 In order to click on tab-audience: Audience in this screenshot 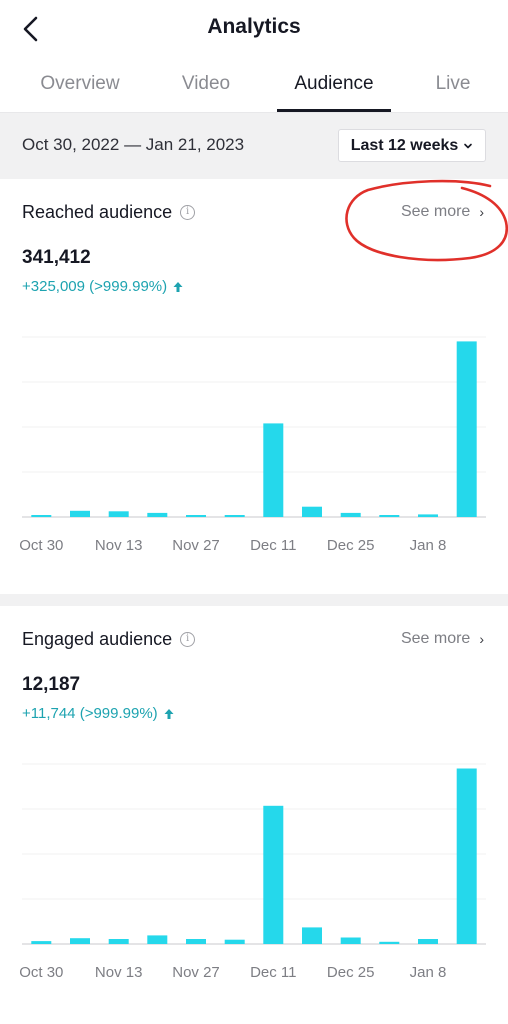, I will do `click(334, 85)`.